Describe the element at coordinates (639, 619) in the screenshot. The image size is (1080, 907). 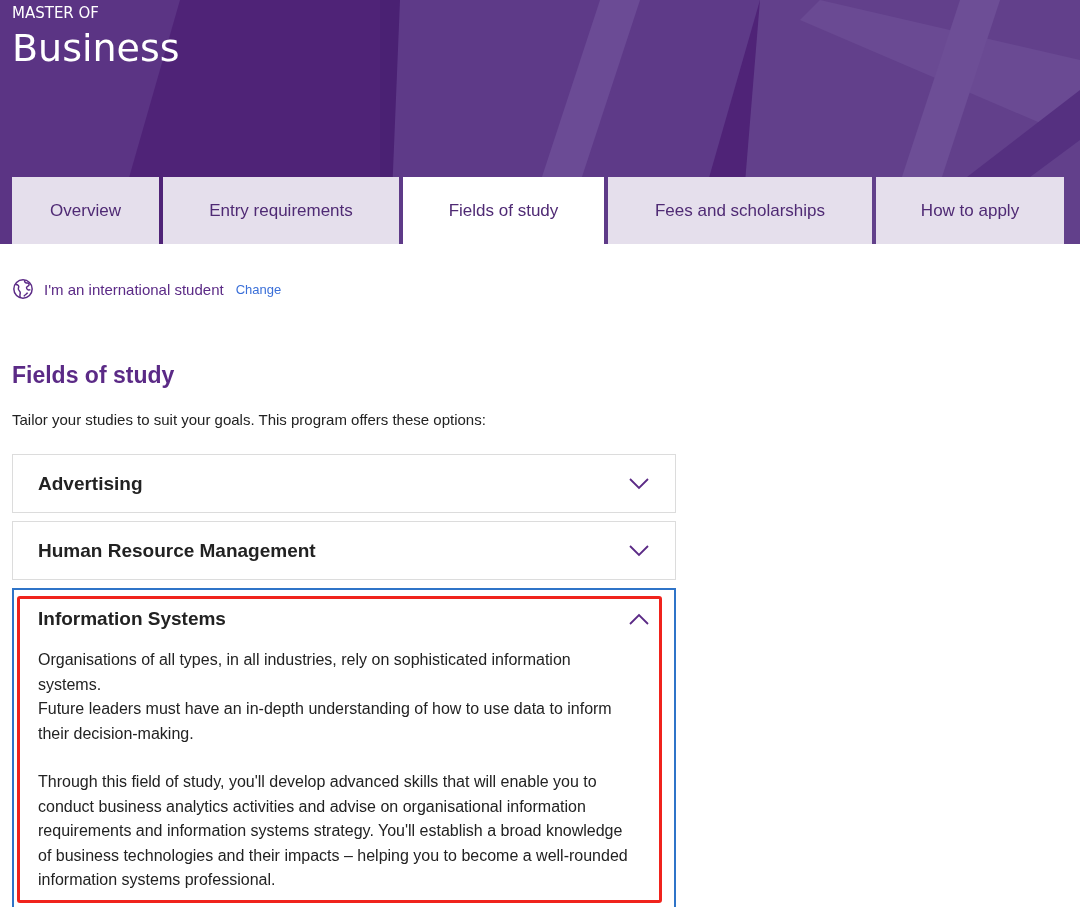
I see `chevron-up-icon` at that location.